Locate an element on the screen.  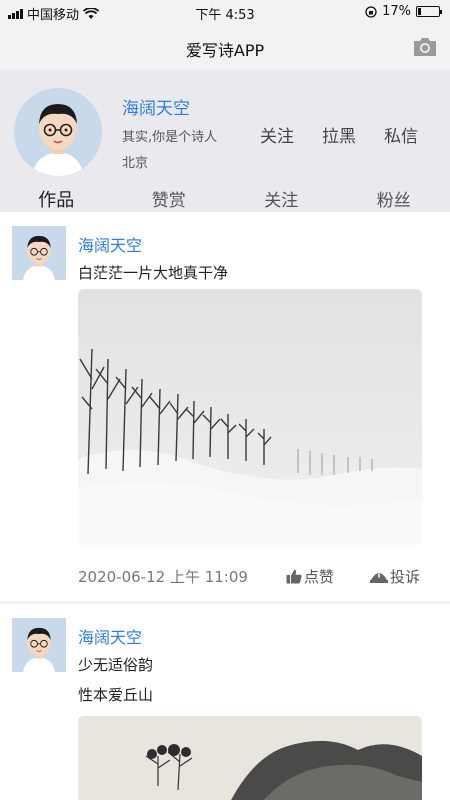
profile-location: 北京 is located at coordinates (135, 163).